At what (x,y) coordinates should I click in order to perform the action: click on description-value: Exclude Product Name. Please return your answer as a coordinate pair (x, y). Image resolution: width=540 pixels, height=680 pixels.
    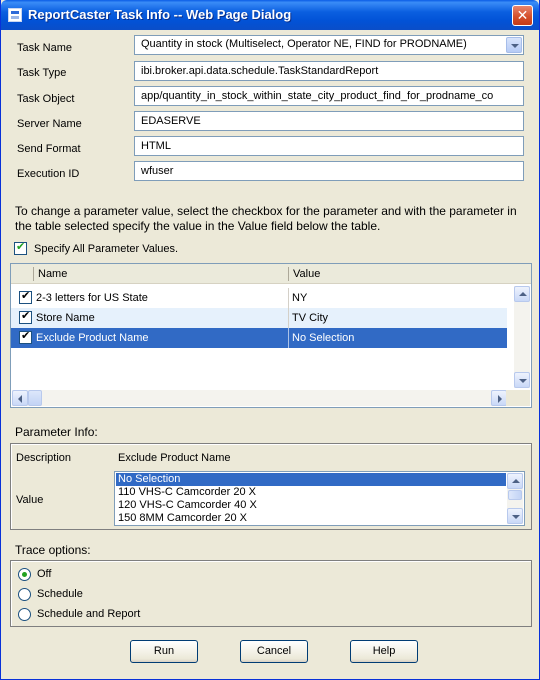
    Looking at the image, I should click on (174, 458).